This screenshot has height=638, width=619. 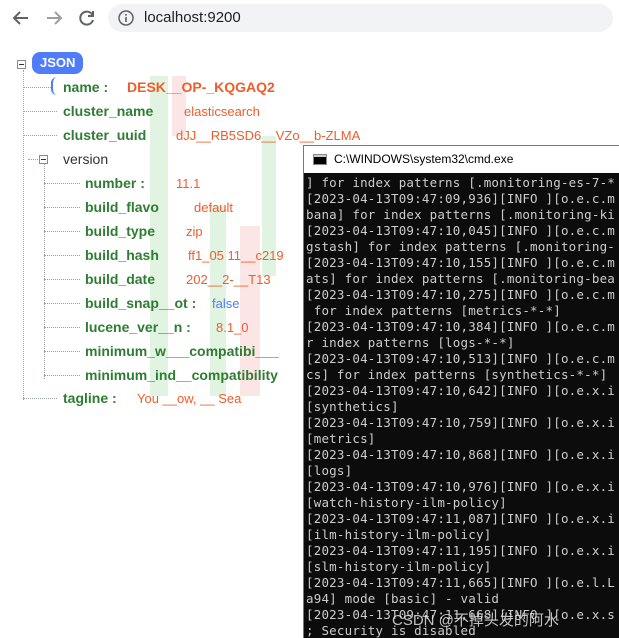 I want to click on cmd-line: [2023-04-13T09:47:10,759][INFO ][o.e.x.i, so click(x=461, y=422).